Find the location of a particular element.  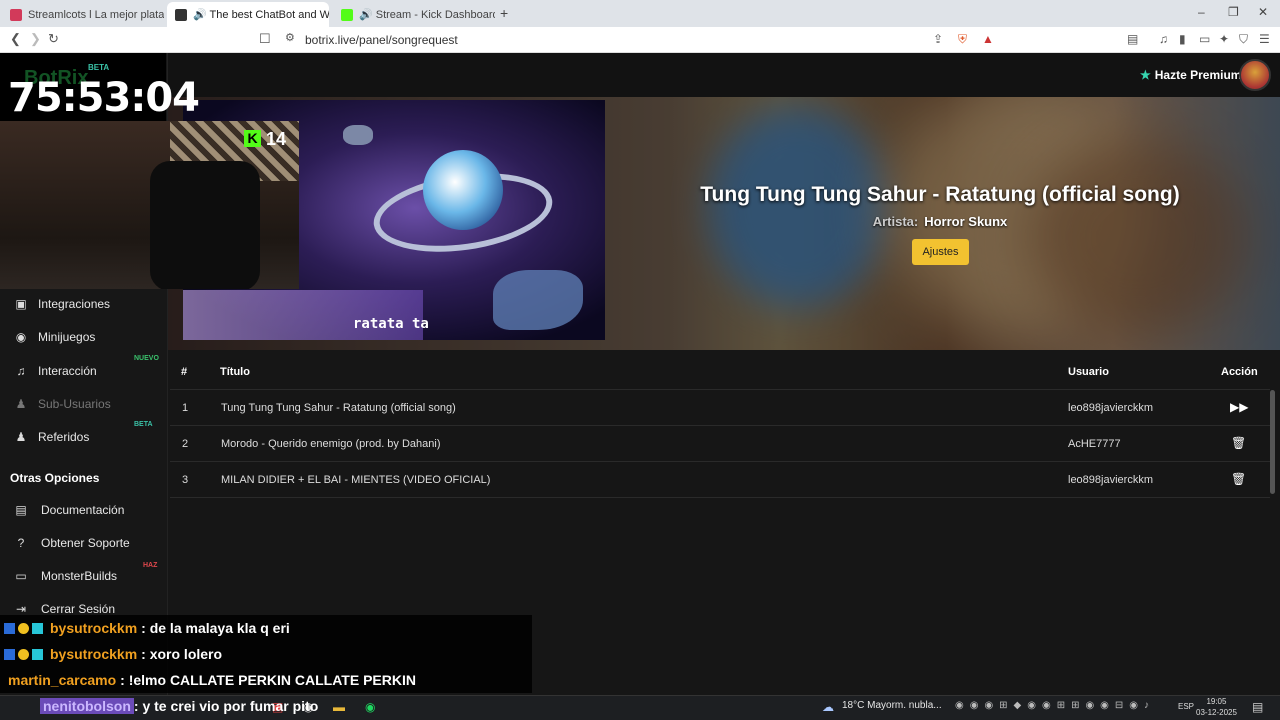

tab-title: 🔊 Stream - Kick Dashboard is located at coordinates (427, 15).